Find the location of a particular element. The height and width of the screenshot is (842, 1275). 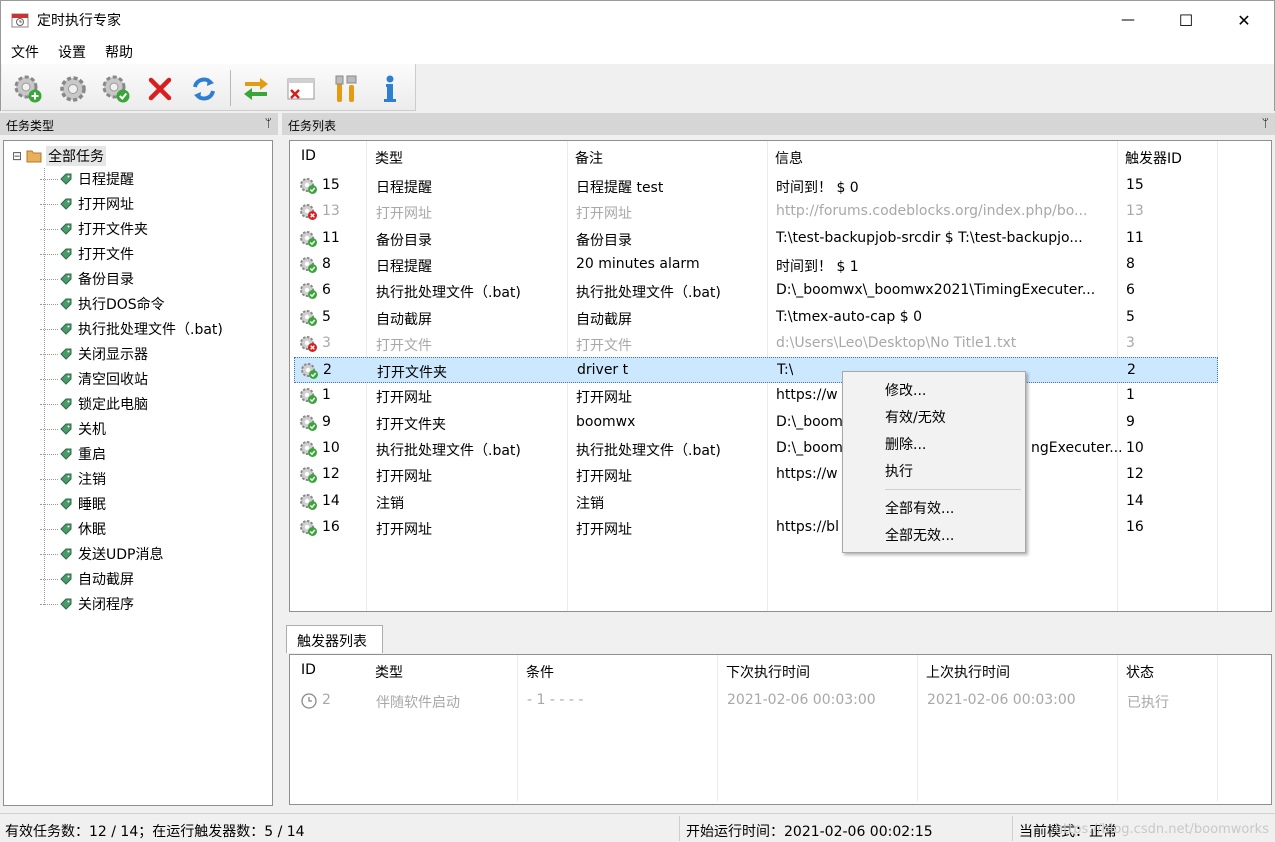

tree-item: 自动截屏 is located at coordinates (87, 579).